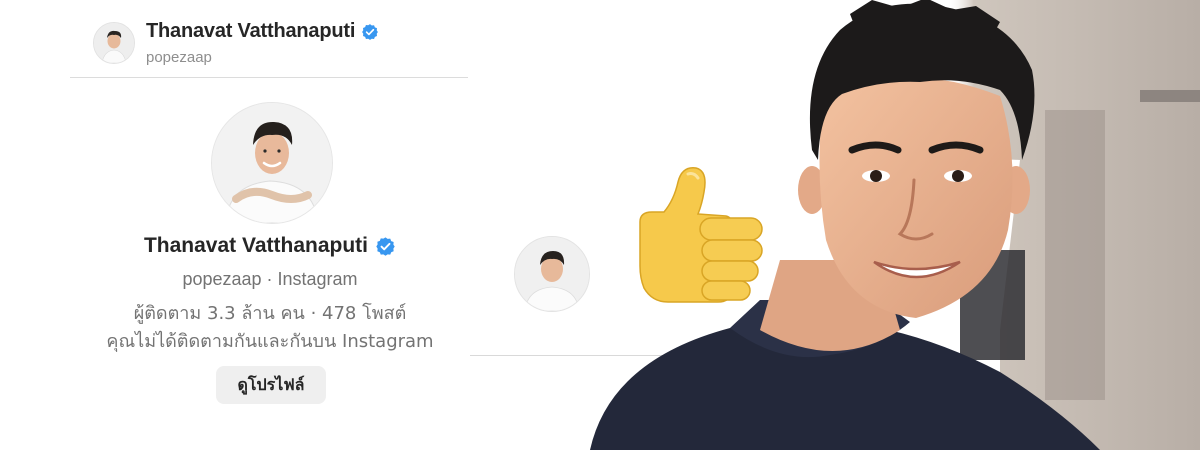 The image size is (1200, 450). What do you see at coordinates (114, 43) in the screenshot?
I see `header-avatar` at bounding box center [114, 43].